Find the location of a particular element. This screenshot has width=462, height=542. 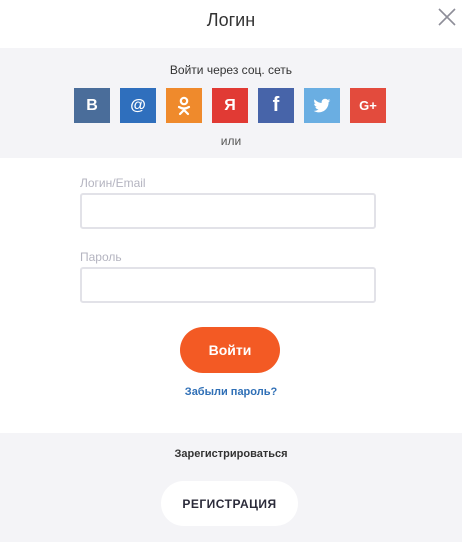

twitter-icon is located at coordinates (322, 105).